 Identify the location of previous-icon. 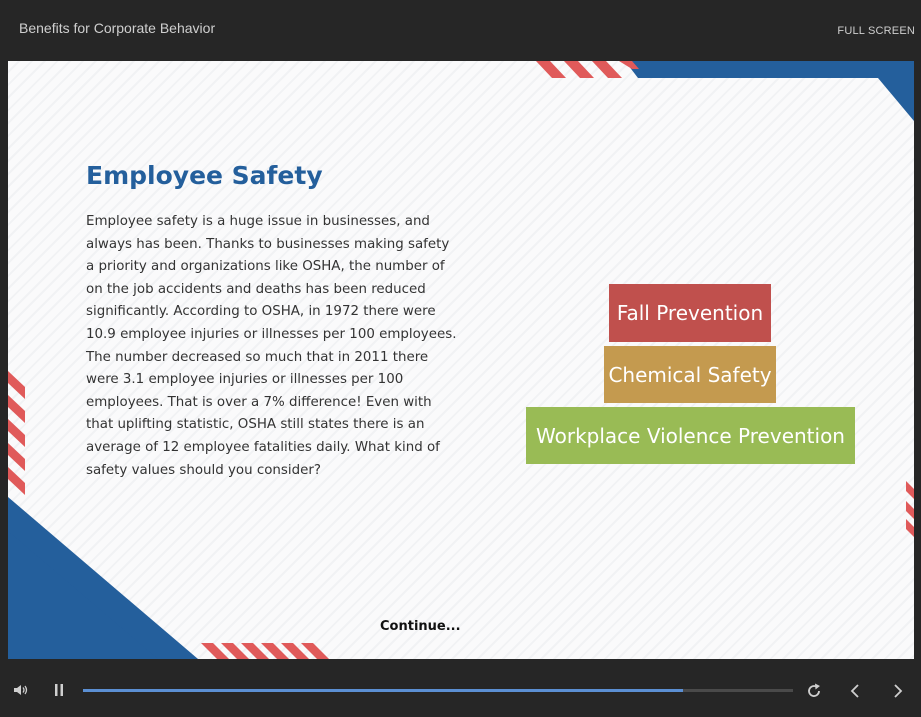
(855, 691).